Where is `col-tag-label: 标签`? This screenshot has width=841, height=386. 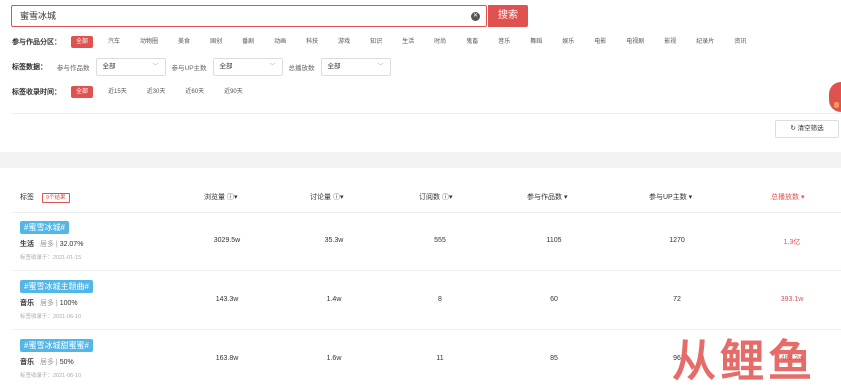 col-tag-label: 标签 is located at coordinates (27, 197).